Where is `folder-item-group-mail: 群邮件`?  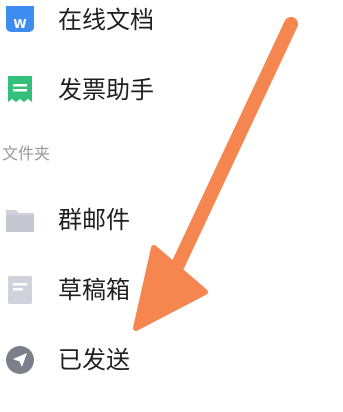
folder-item-group-mail: 群邮件 is located at coordinates (171, 218).